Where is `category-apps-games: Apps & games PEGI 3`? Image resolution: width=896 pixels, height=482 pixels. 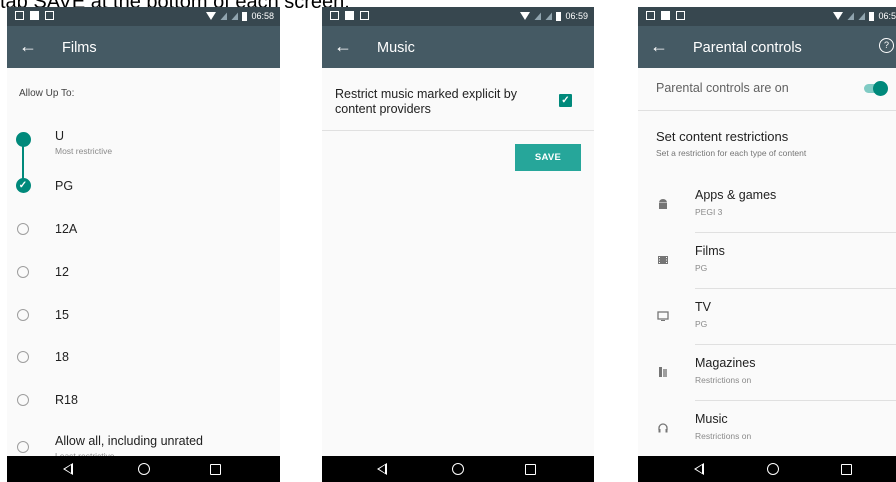 category-apps-games: Apps & games PEGI 3 is located at coordinates (767, 205).